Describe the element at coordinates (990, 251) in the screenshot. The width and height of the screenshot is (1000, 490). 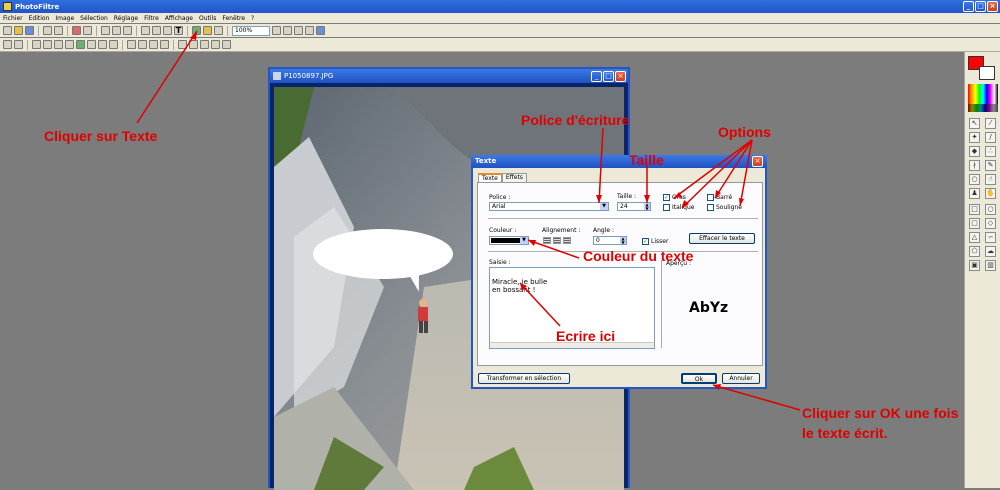
I see `custom-shape-icon: ☁` at that location.